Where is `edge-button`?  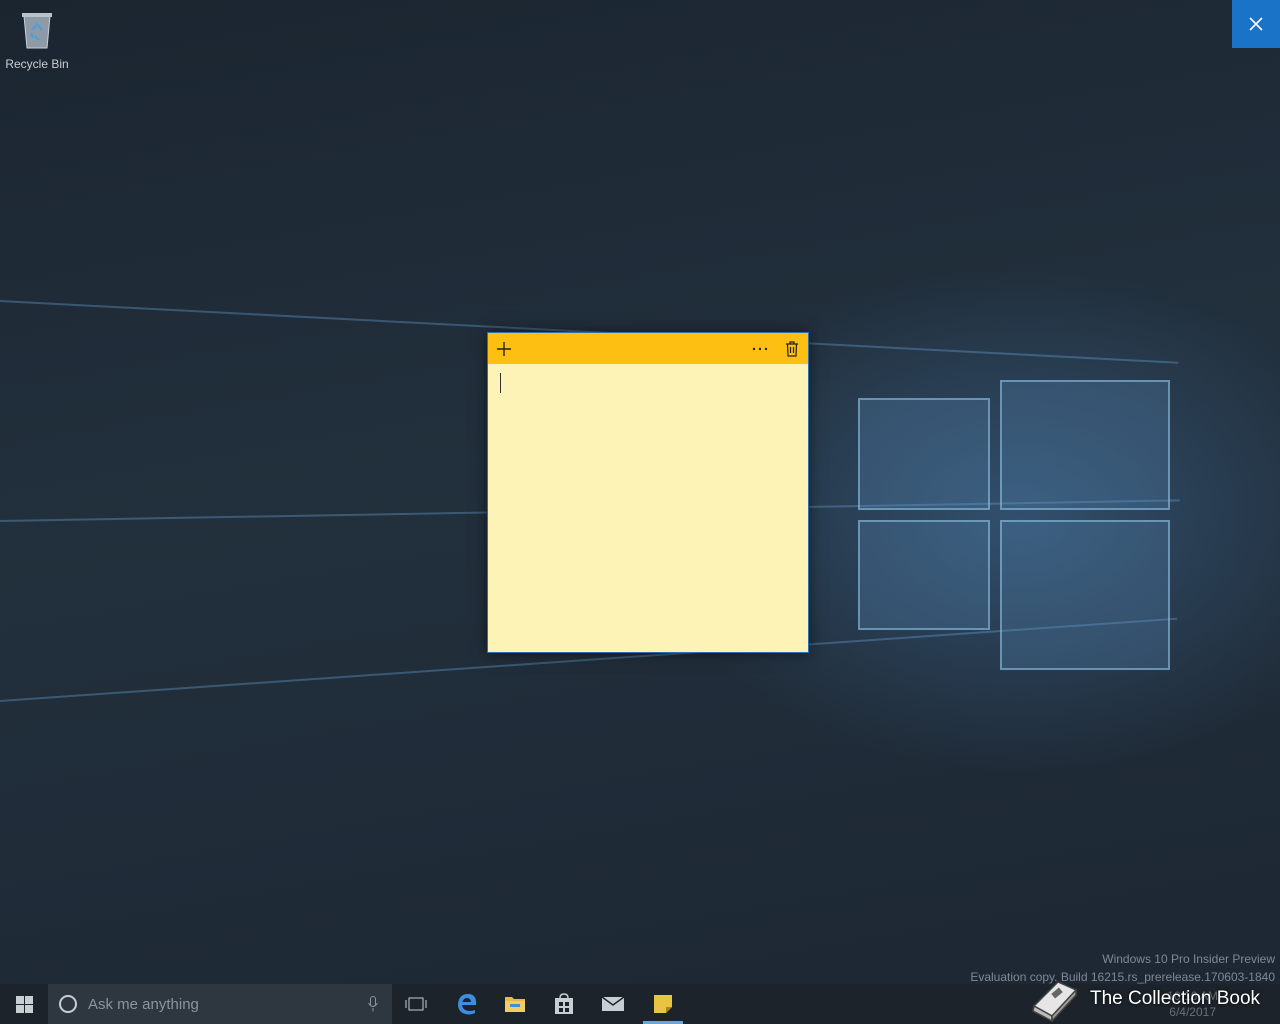
edge-button is located at coordinates (467, 1004).